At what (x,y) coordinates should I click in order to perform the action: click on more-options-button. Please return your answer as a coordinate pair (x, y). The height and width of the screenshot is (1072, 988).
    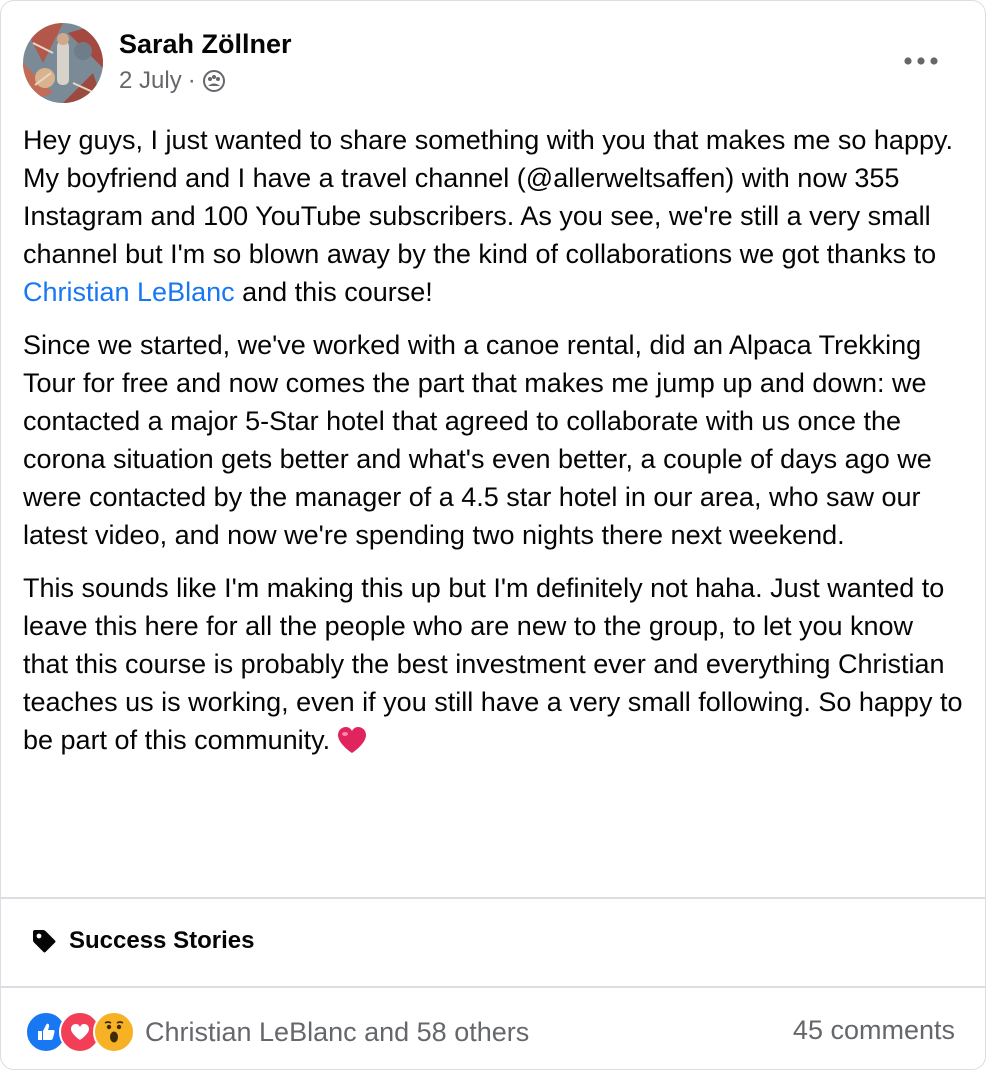
    Looking at the image, I should click on (921, 61).